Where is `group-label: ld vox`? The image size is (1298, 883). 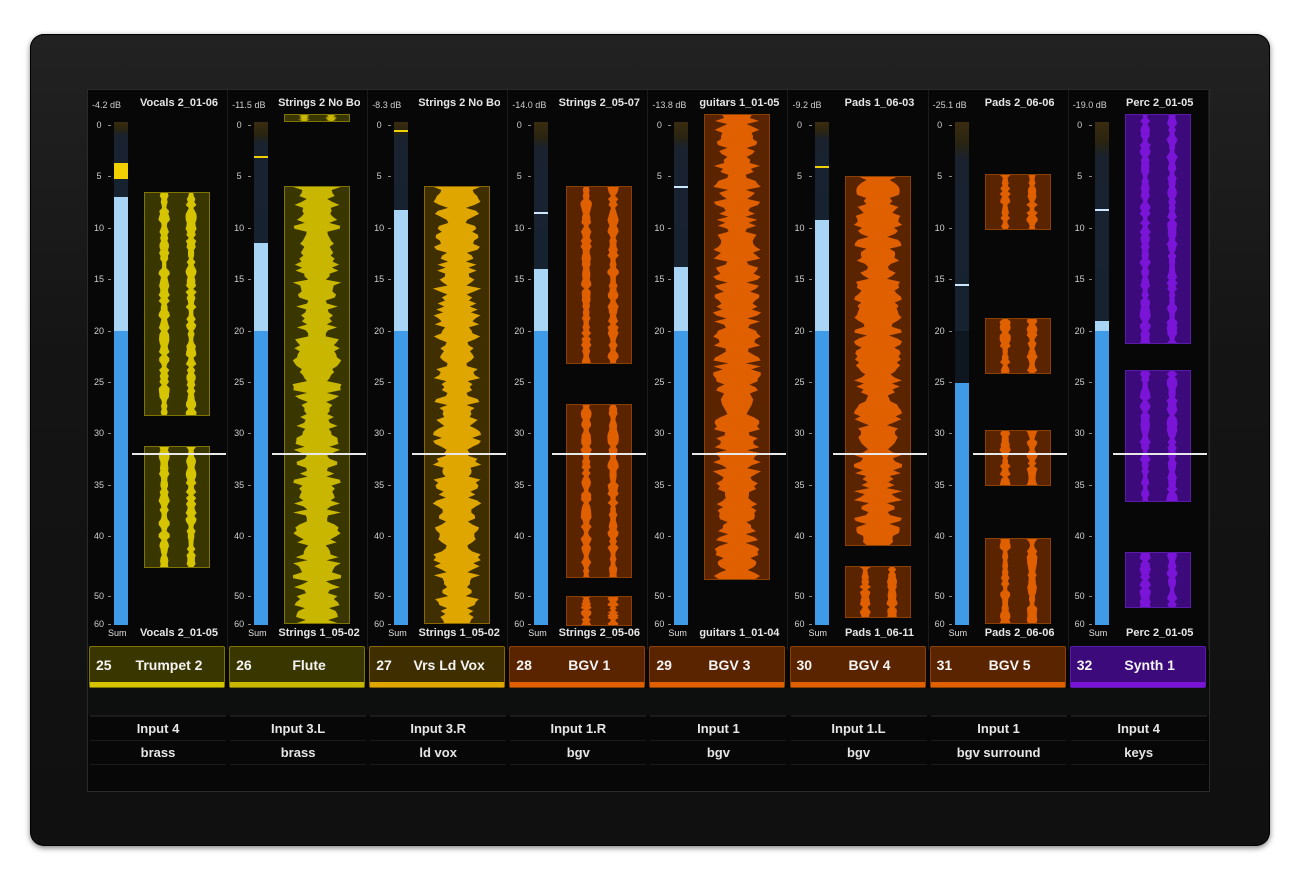
group-label: ld vox is located at coordinates (438, 752).